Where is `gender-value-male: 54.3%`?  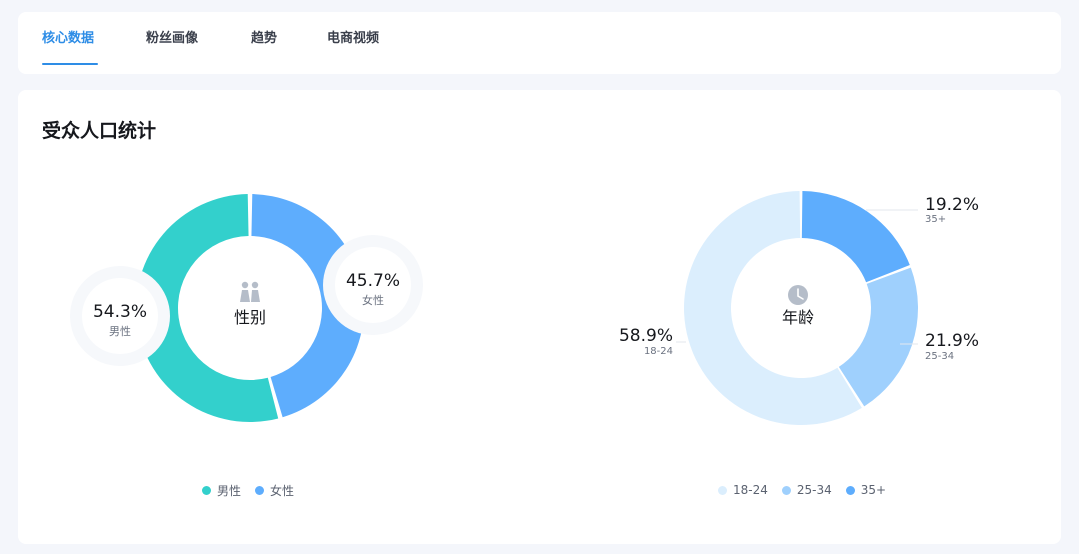
gender-value-male: 54.3% is located at coordinates (120, 312).